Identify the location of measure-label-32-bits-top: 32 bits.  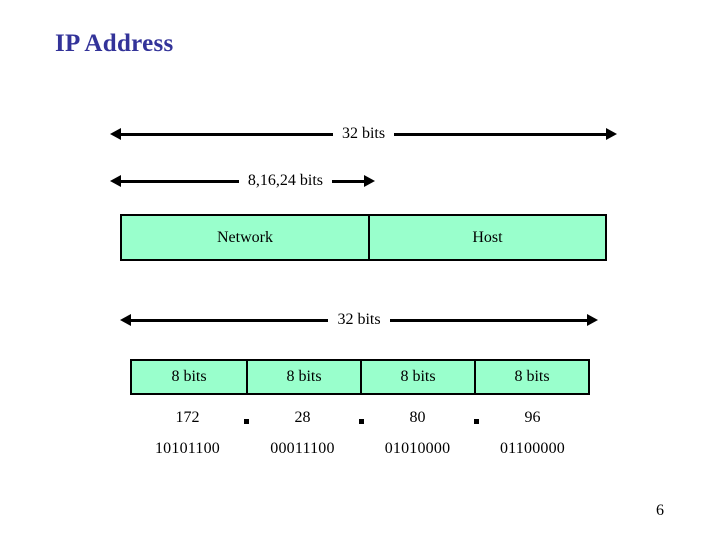
(363, 133).